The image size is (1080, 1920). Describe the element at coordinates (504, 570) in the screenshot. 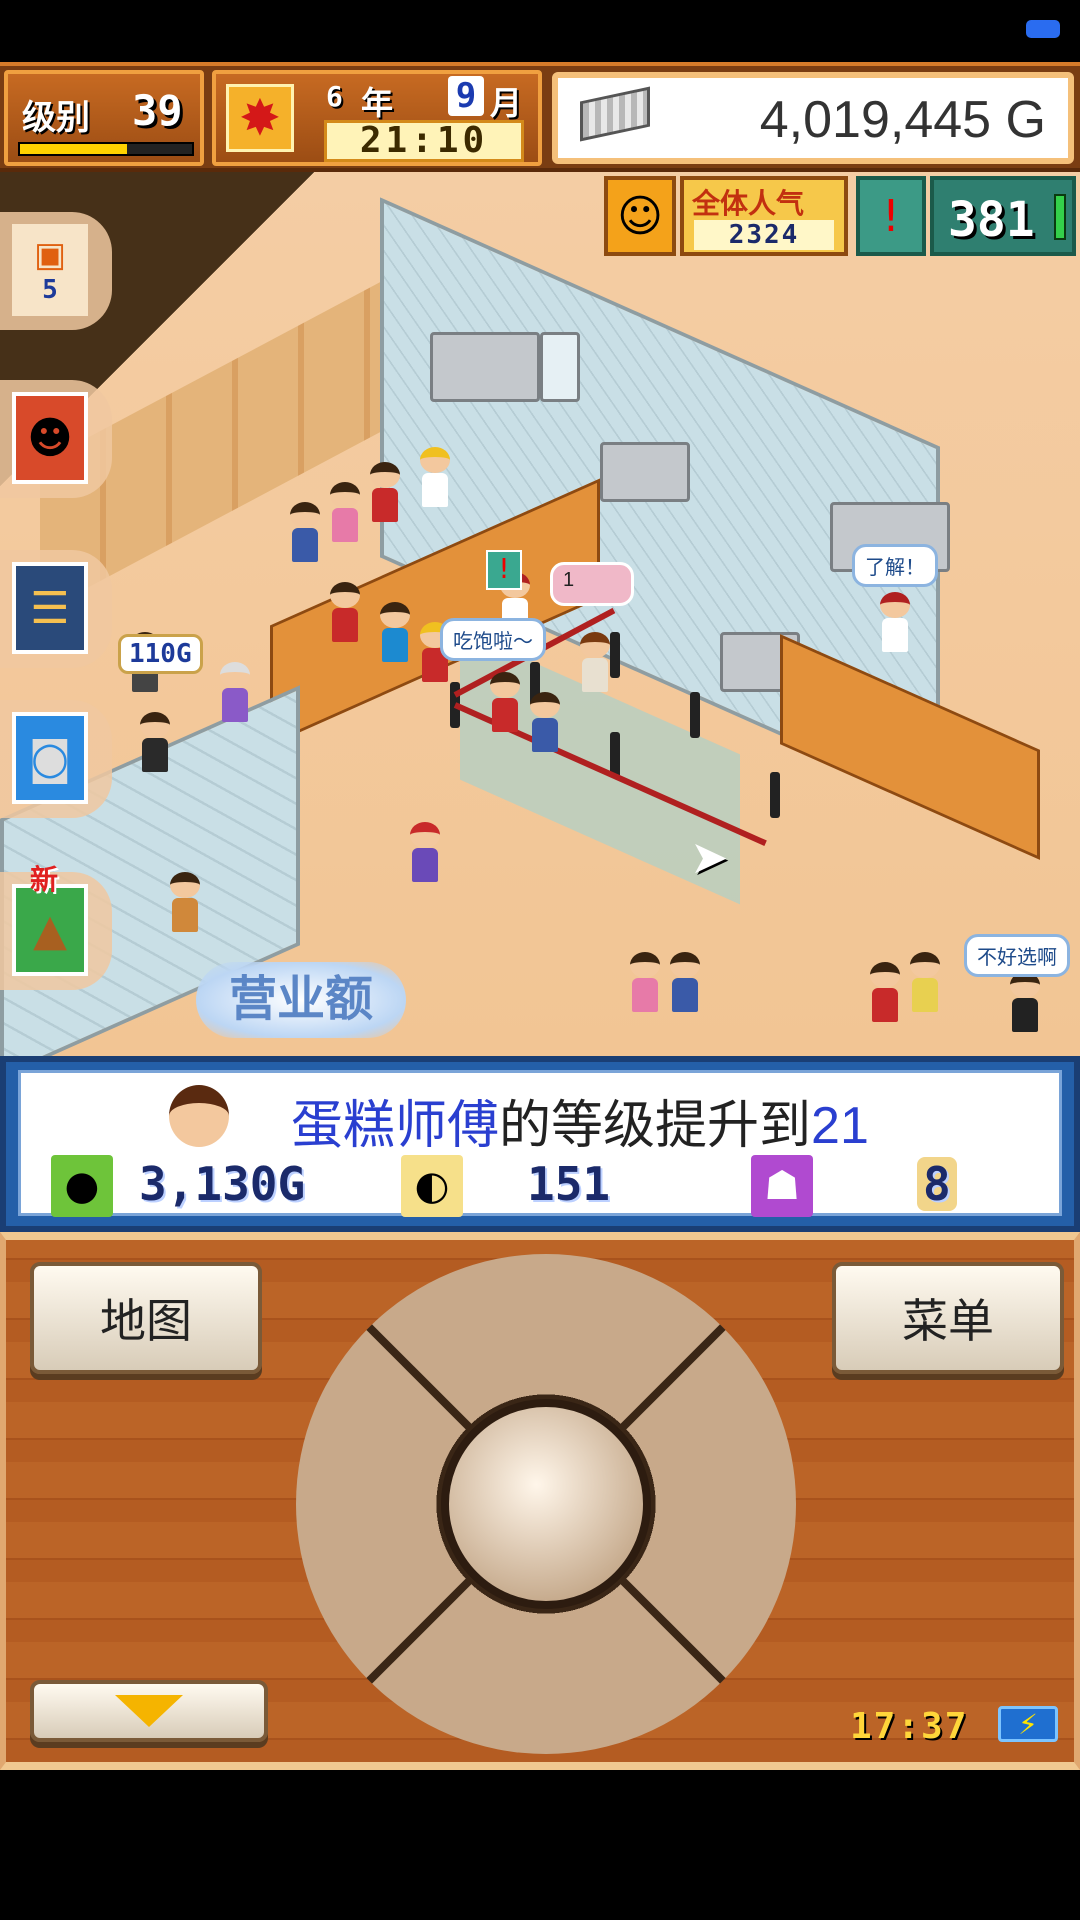

I see `alert-icon: !` at that location.